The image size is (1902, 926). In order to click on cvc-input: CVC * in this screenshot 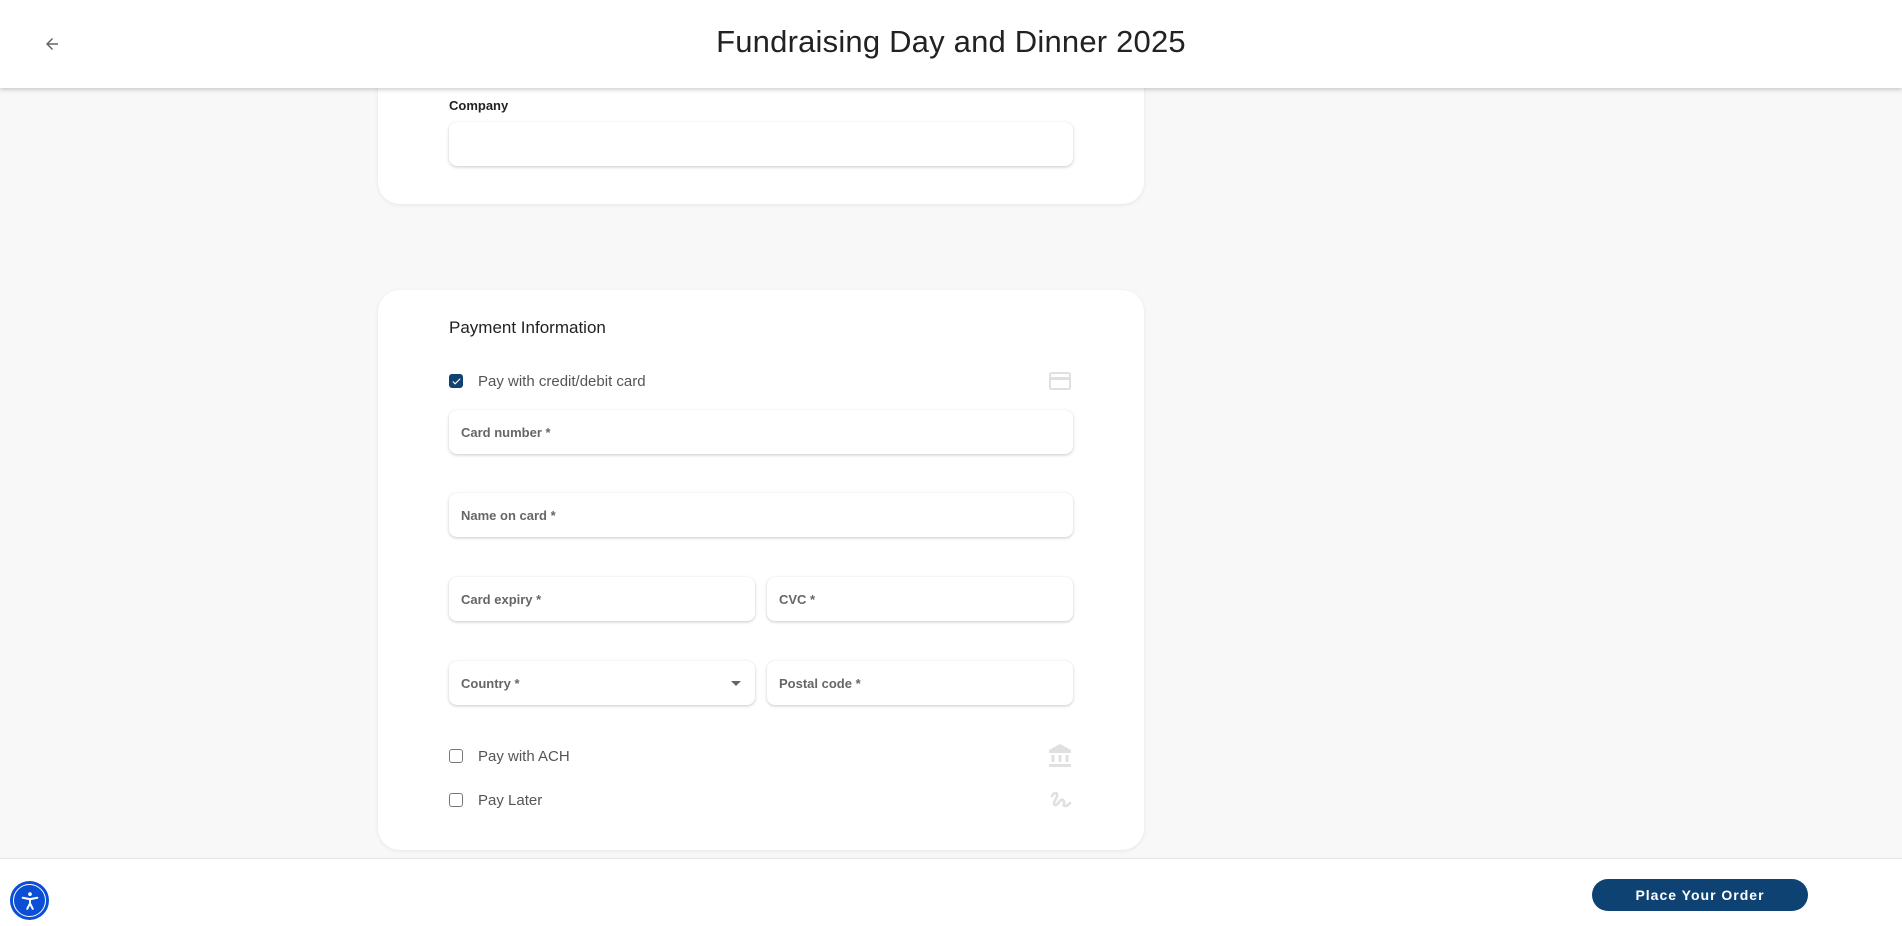, I will do `click(920, 599)`.